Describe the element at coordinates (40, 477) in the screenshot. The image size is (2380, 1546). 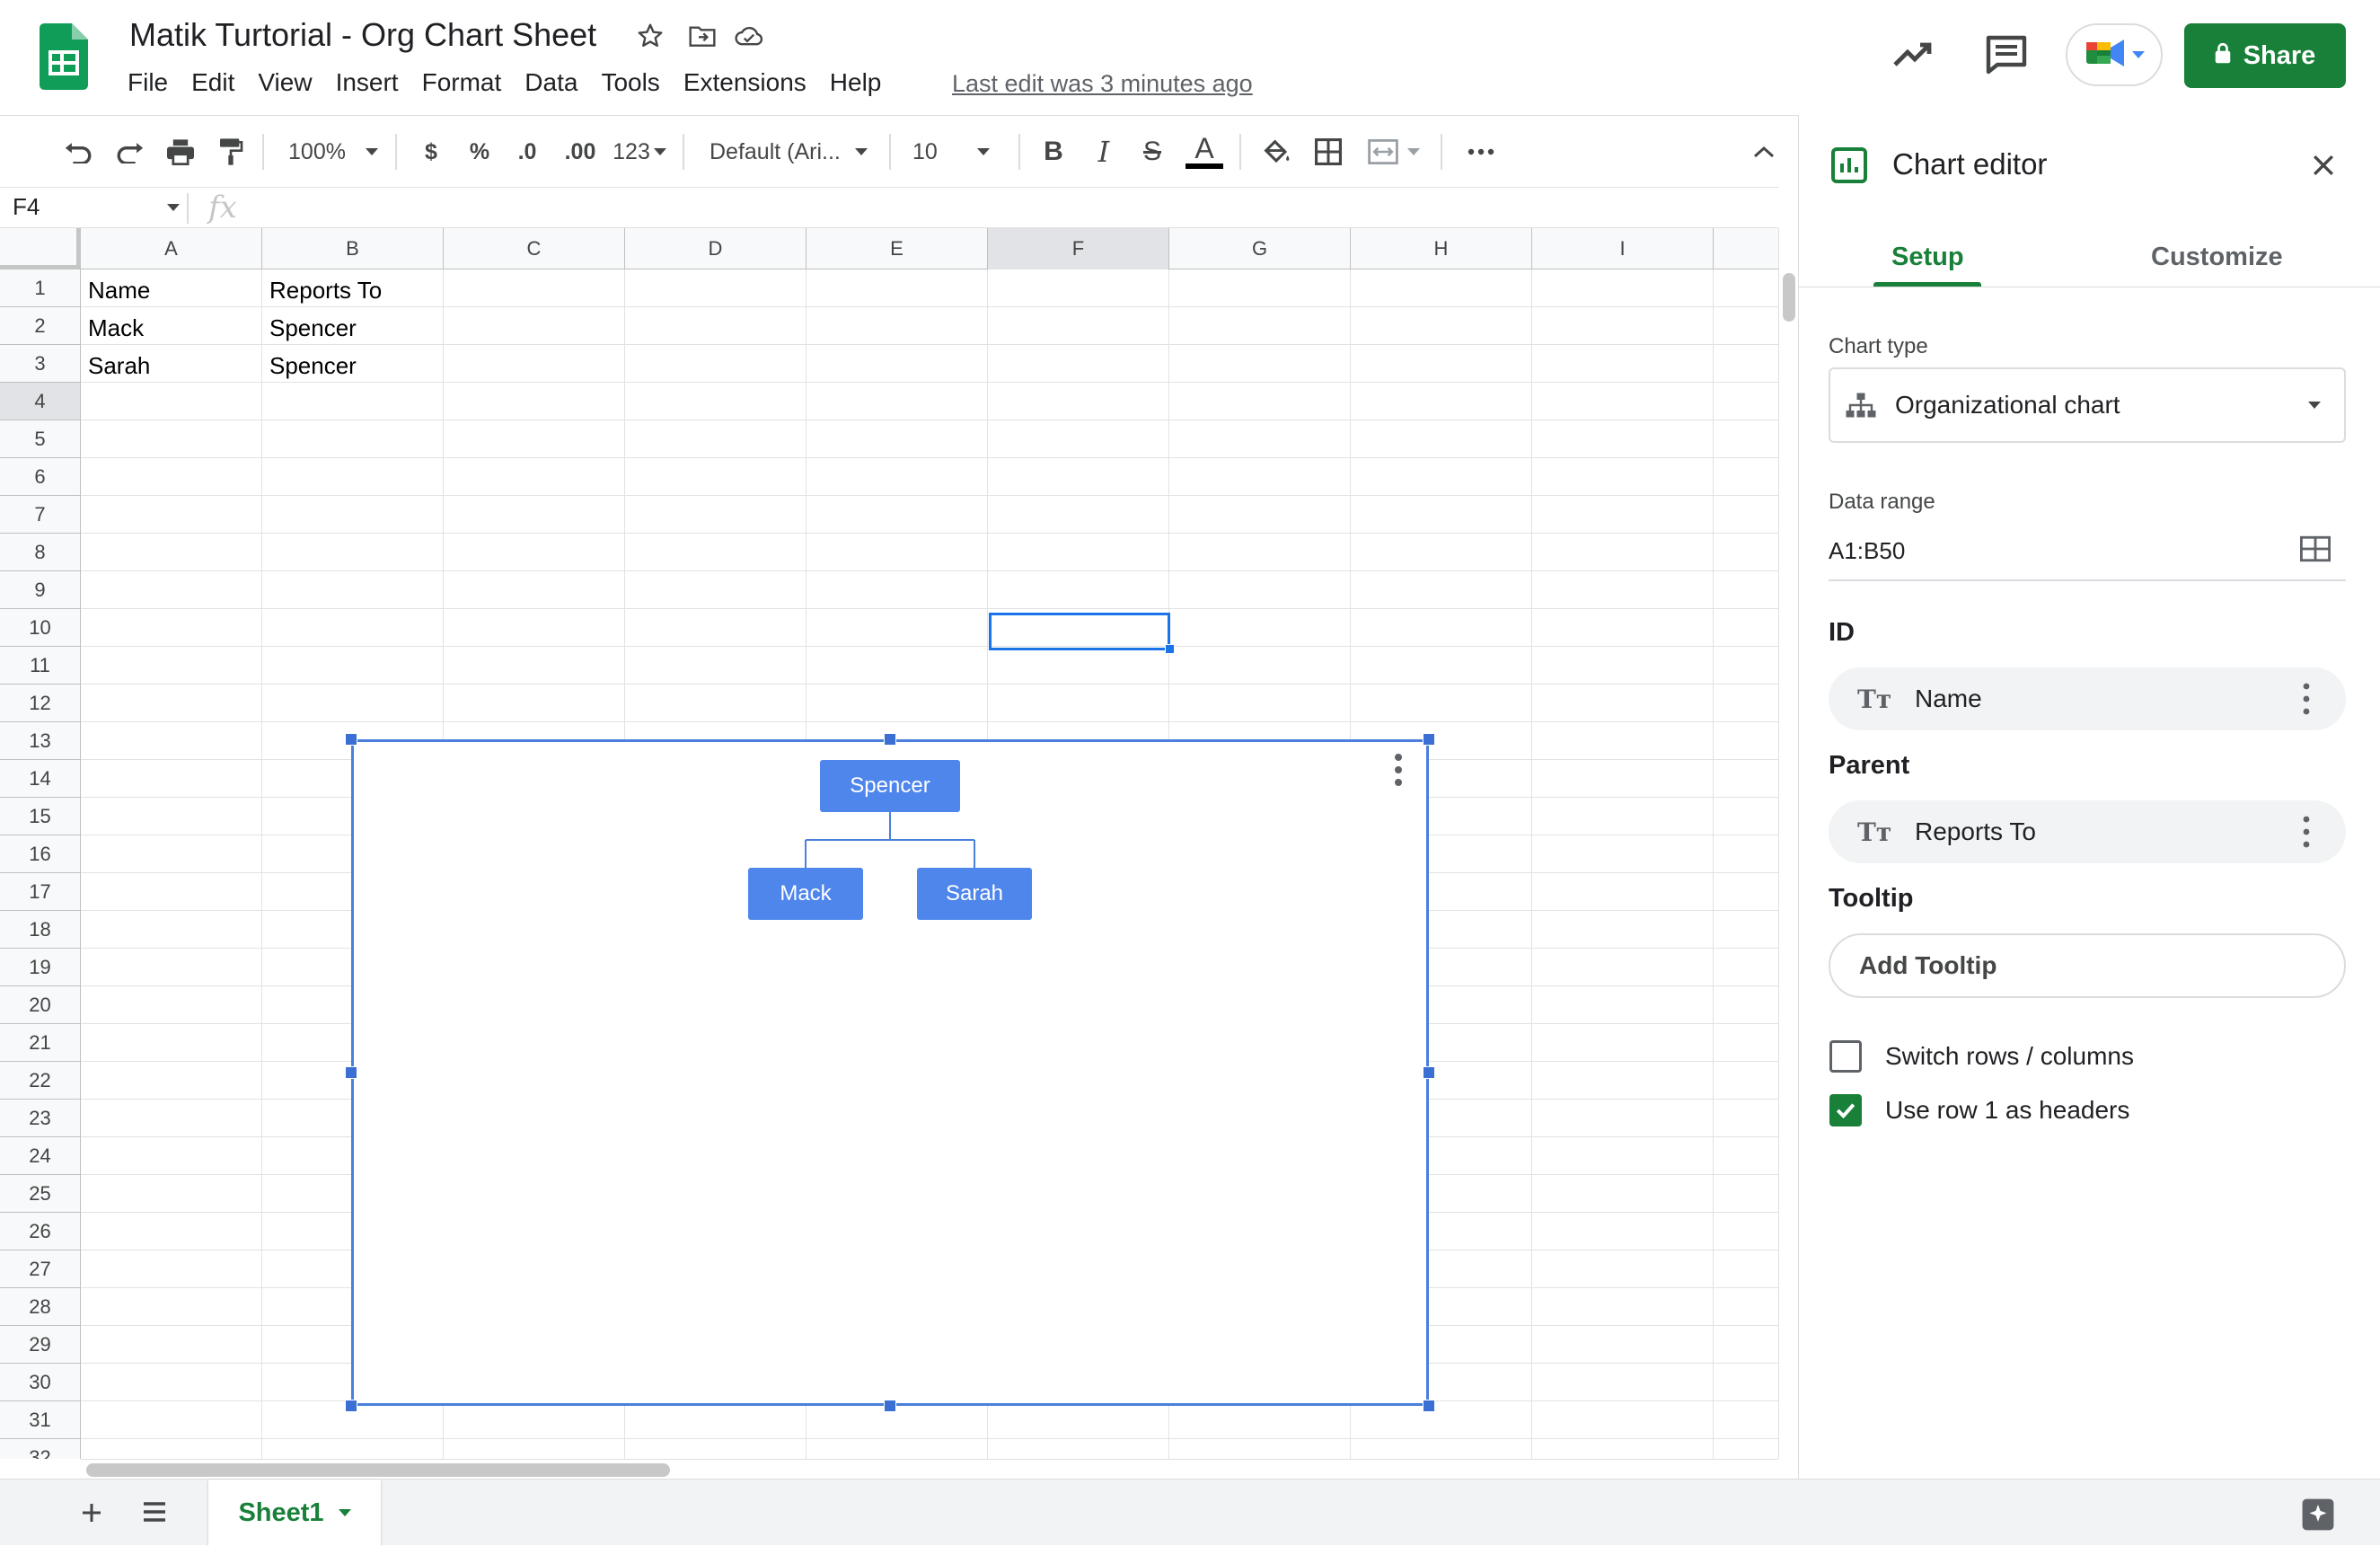
I see `row-header-6: 6` at that location.